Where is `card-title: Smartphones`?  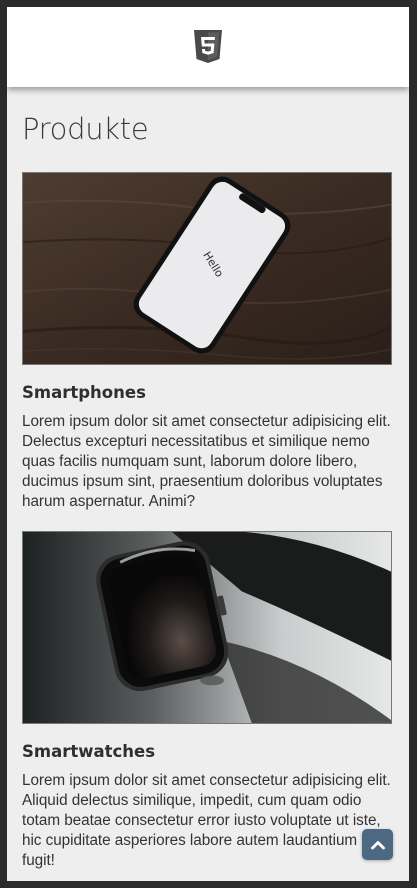
card-title: Smartphones is located at coordinates (84, 392).